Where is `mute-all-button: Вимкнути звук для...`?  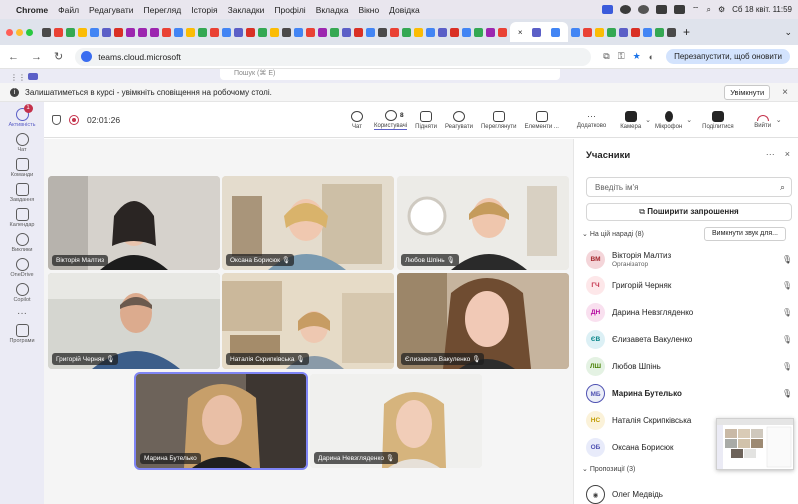
mute-all-button: Вимкнути звук для... is located at coordinates (745, 234).